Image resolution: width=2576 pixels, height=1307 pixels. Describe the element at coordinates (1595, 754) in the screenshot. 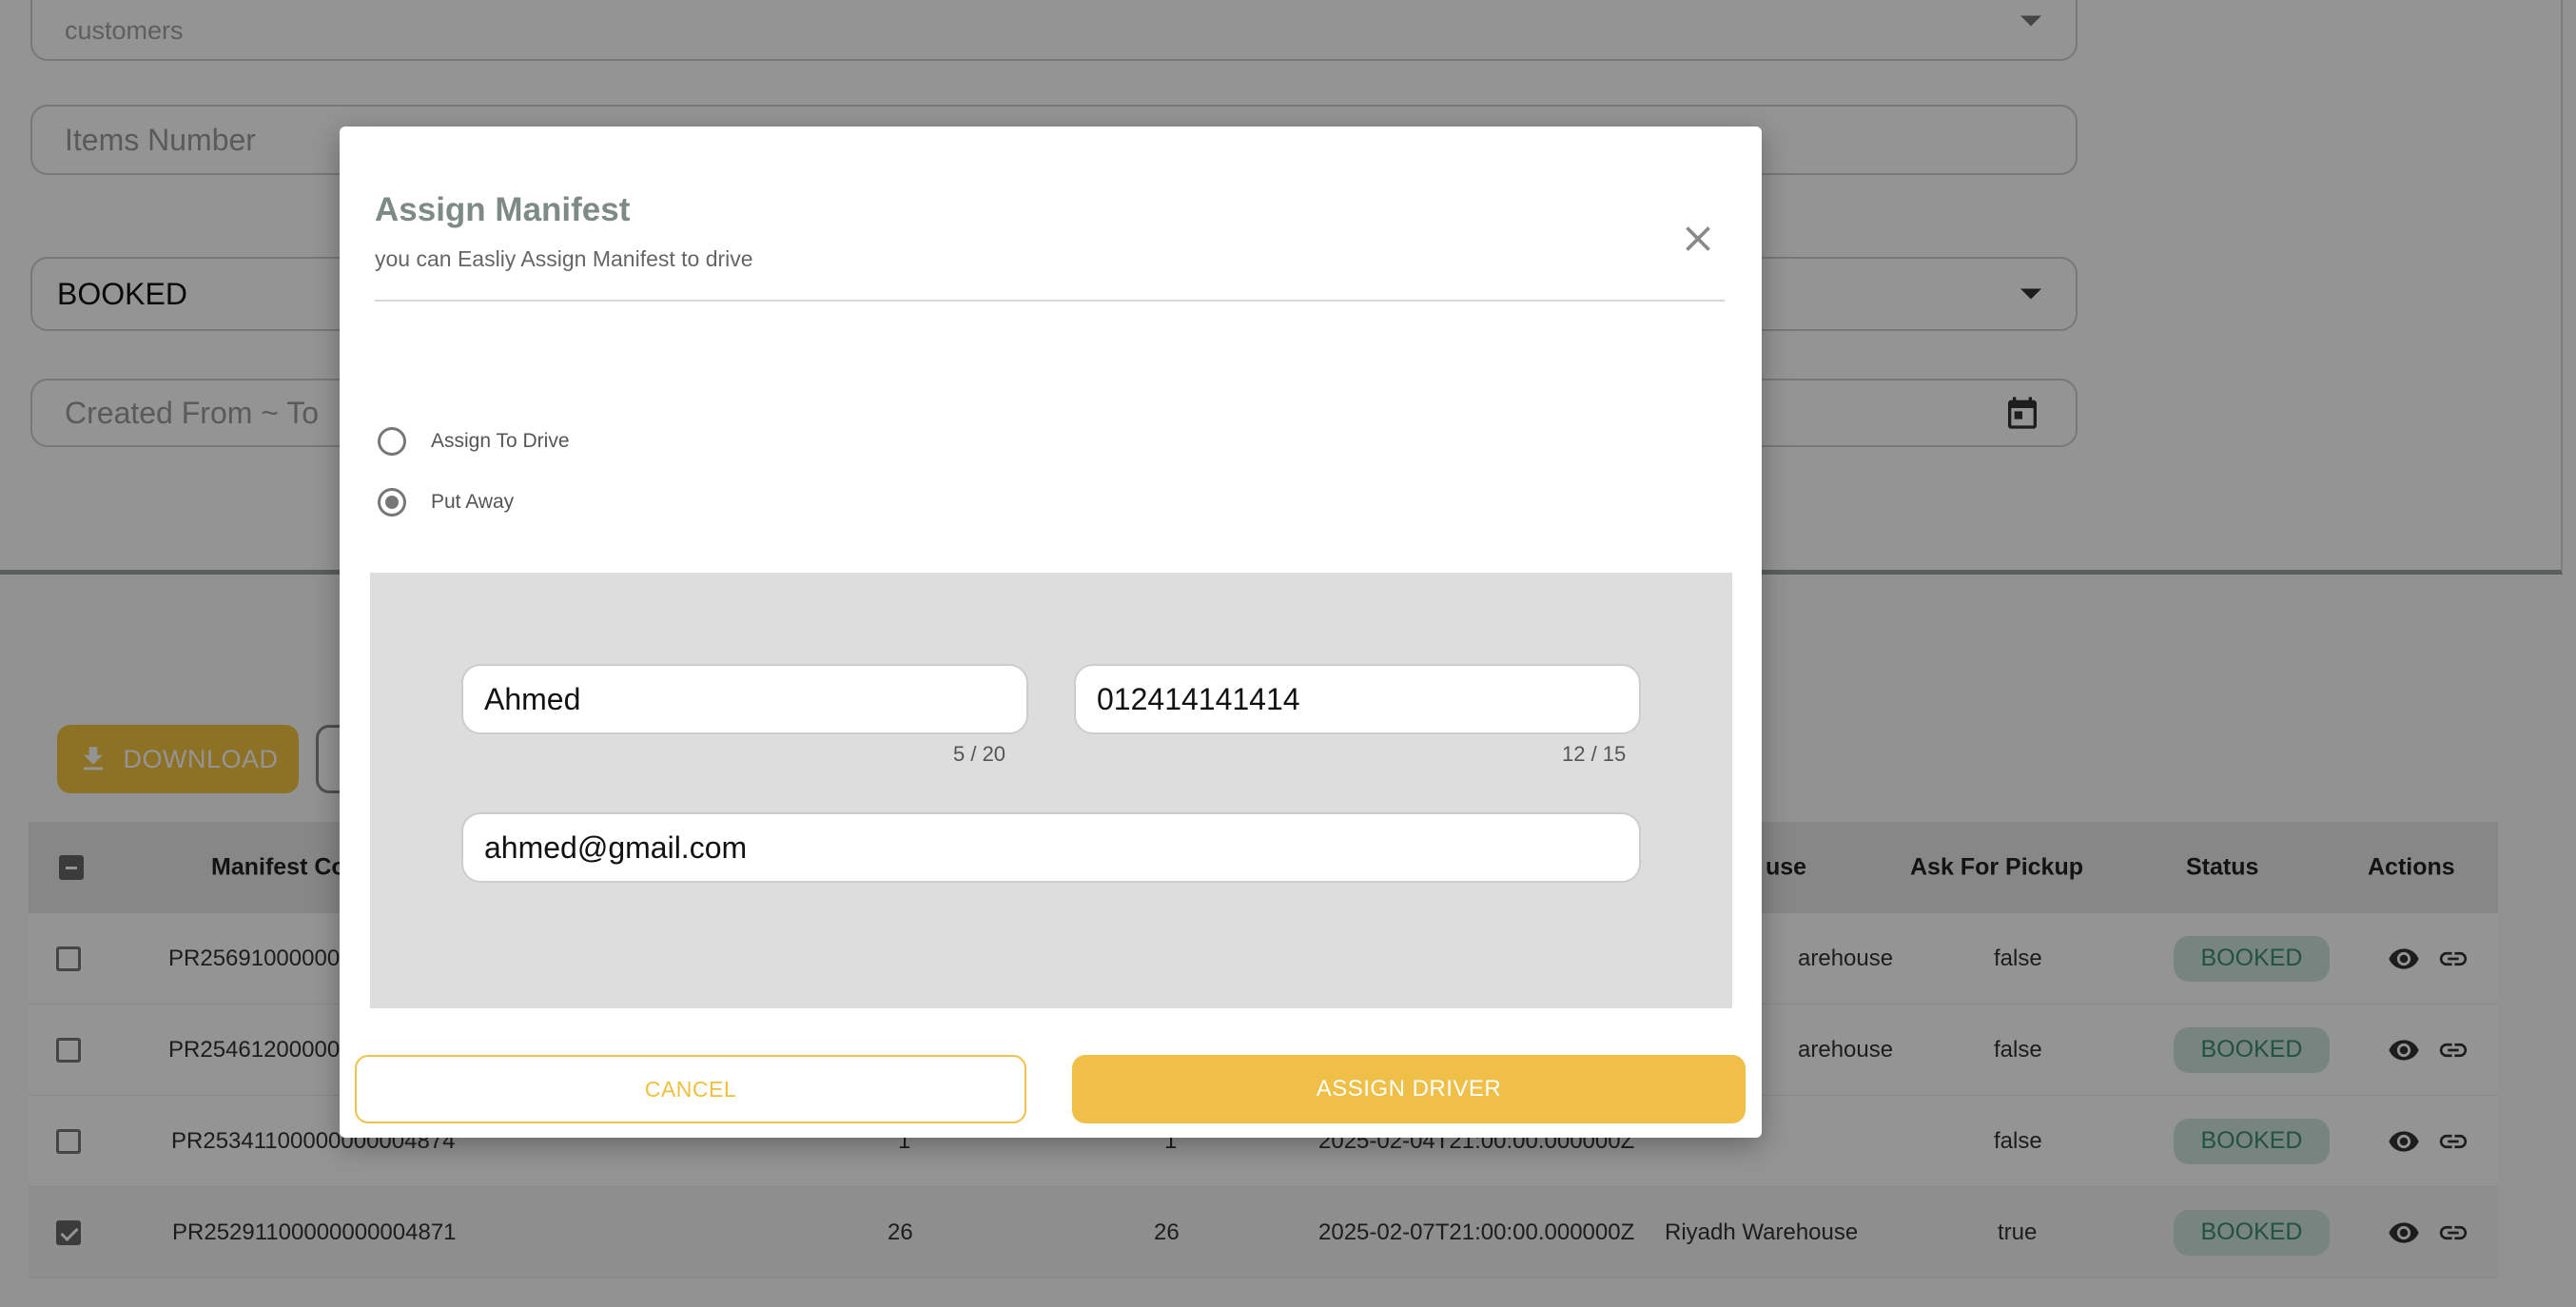

I see `phone-char-counter: 12 / 15` at that location.